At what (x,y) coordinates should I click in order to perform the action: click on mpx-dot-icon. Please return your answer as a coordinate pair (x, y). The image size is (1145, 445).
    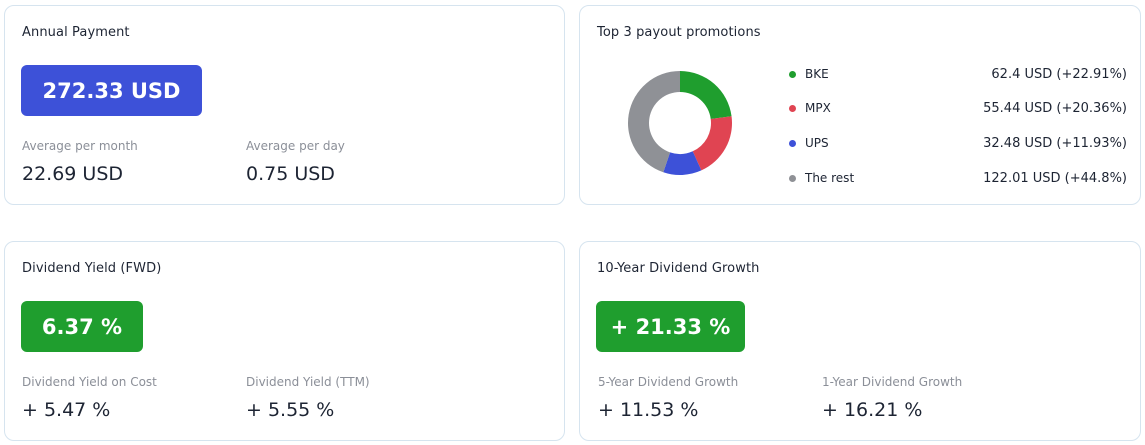
    Looking at the image, I should click on (792, 108).